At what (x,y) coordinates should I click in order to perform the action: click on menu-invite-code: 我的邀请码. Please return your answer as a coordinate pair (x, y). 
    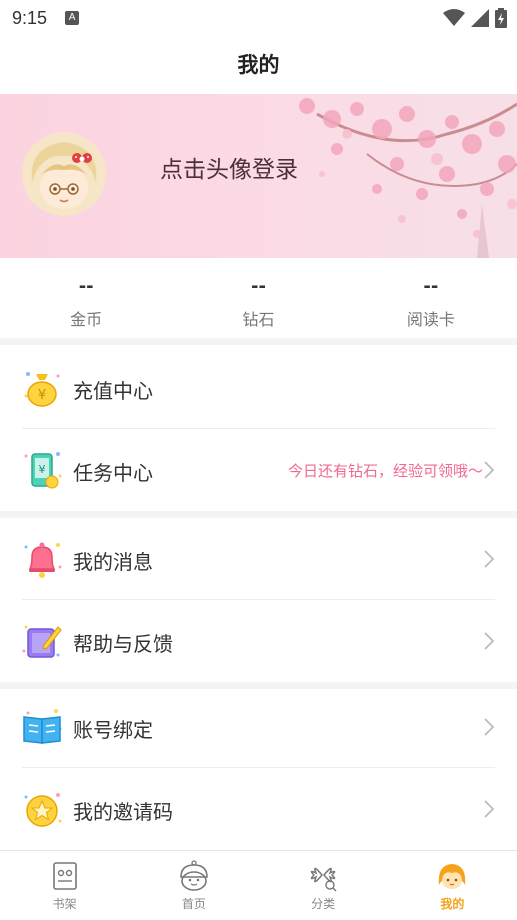
    Looking at the image, I should click on (258, 809).